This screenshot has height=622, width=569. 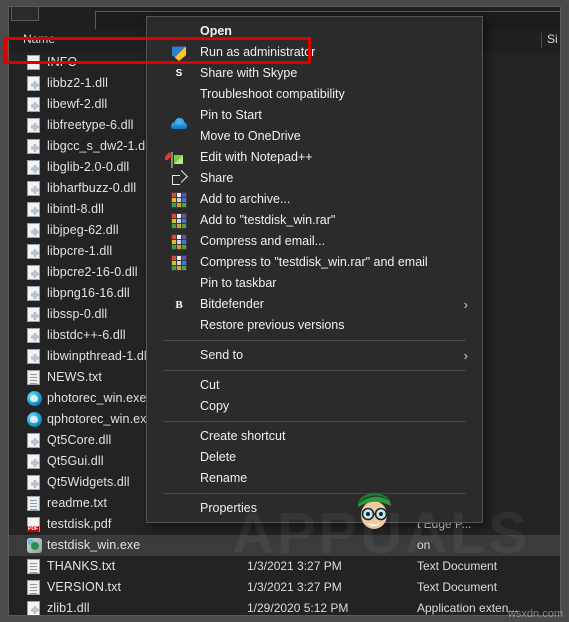 I want to click on menu-item-label: Delete, so click(x=218, y=457).